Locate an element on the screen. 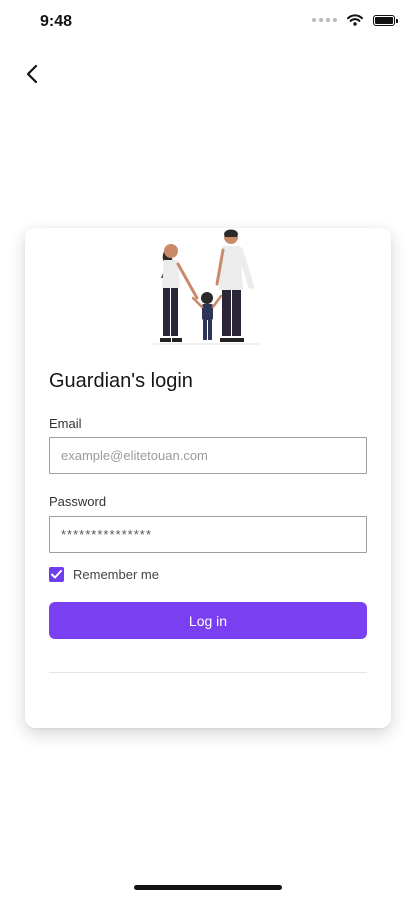 This screenshot has height=900, width=415. back-chevron-icon is located at coordinates (32, 74).